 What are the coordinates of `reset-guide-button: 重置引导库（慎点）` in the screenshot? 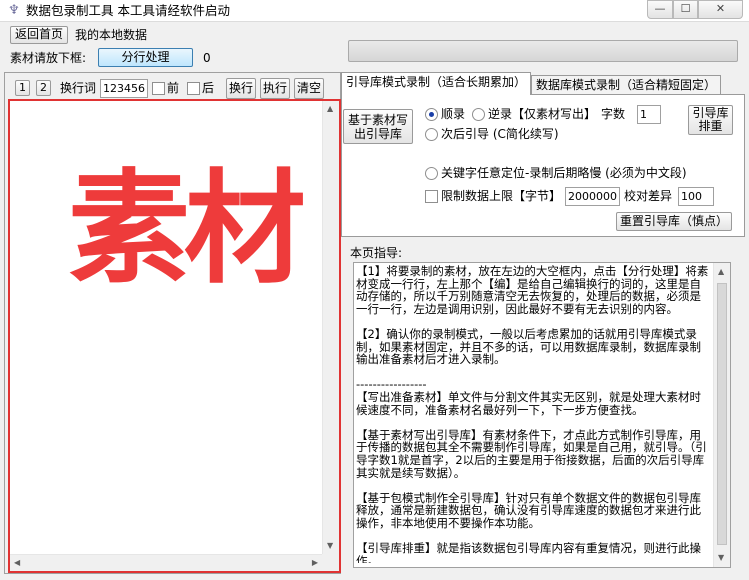 It's located at (674, 221).